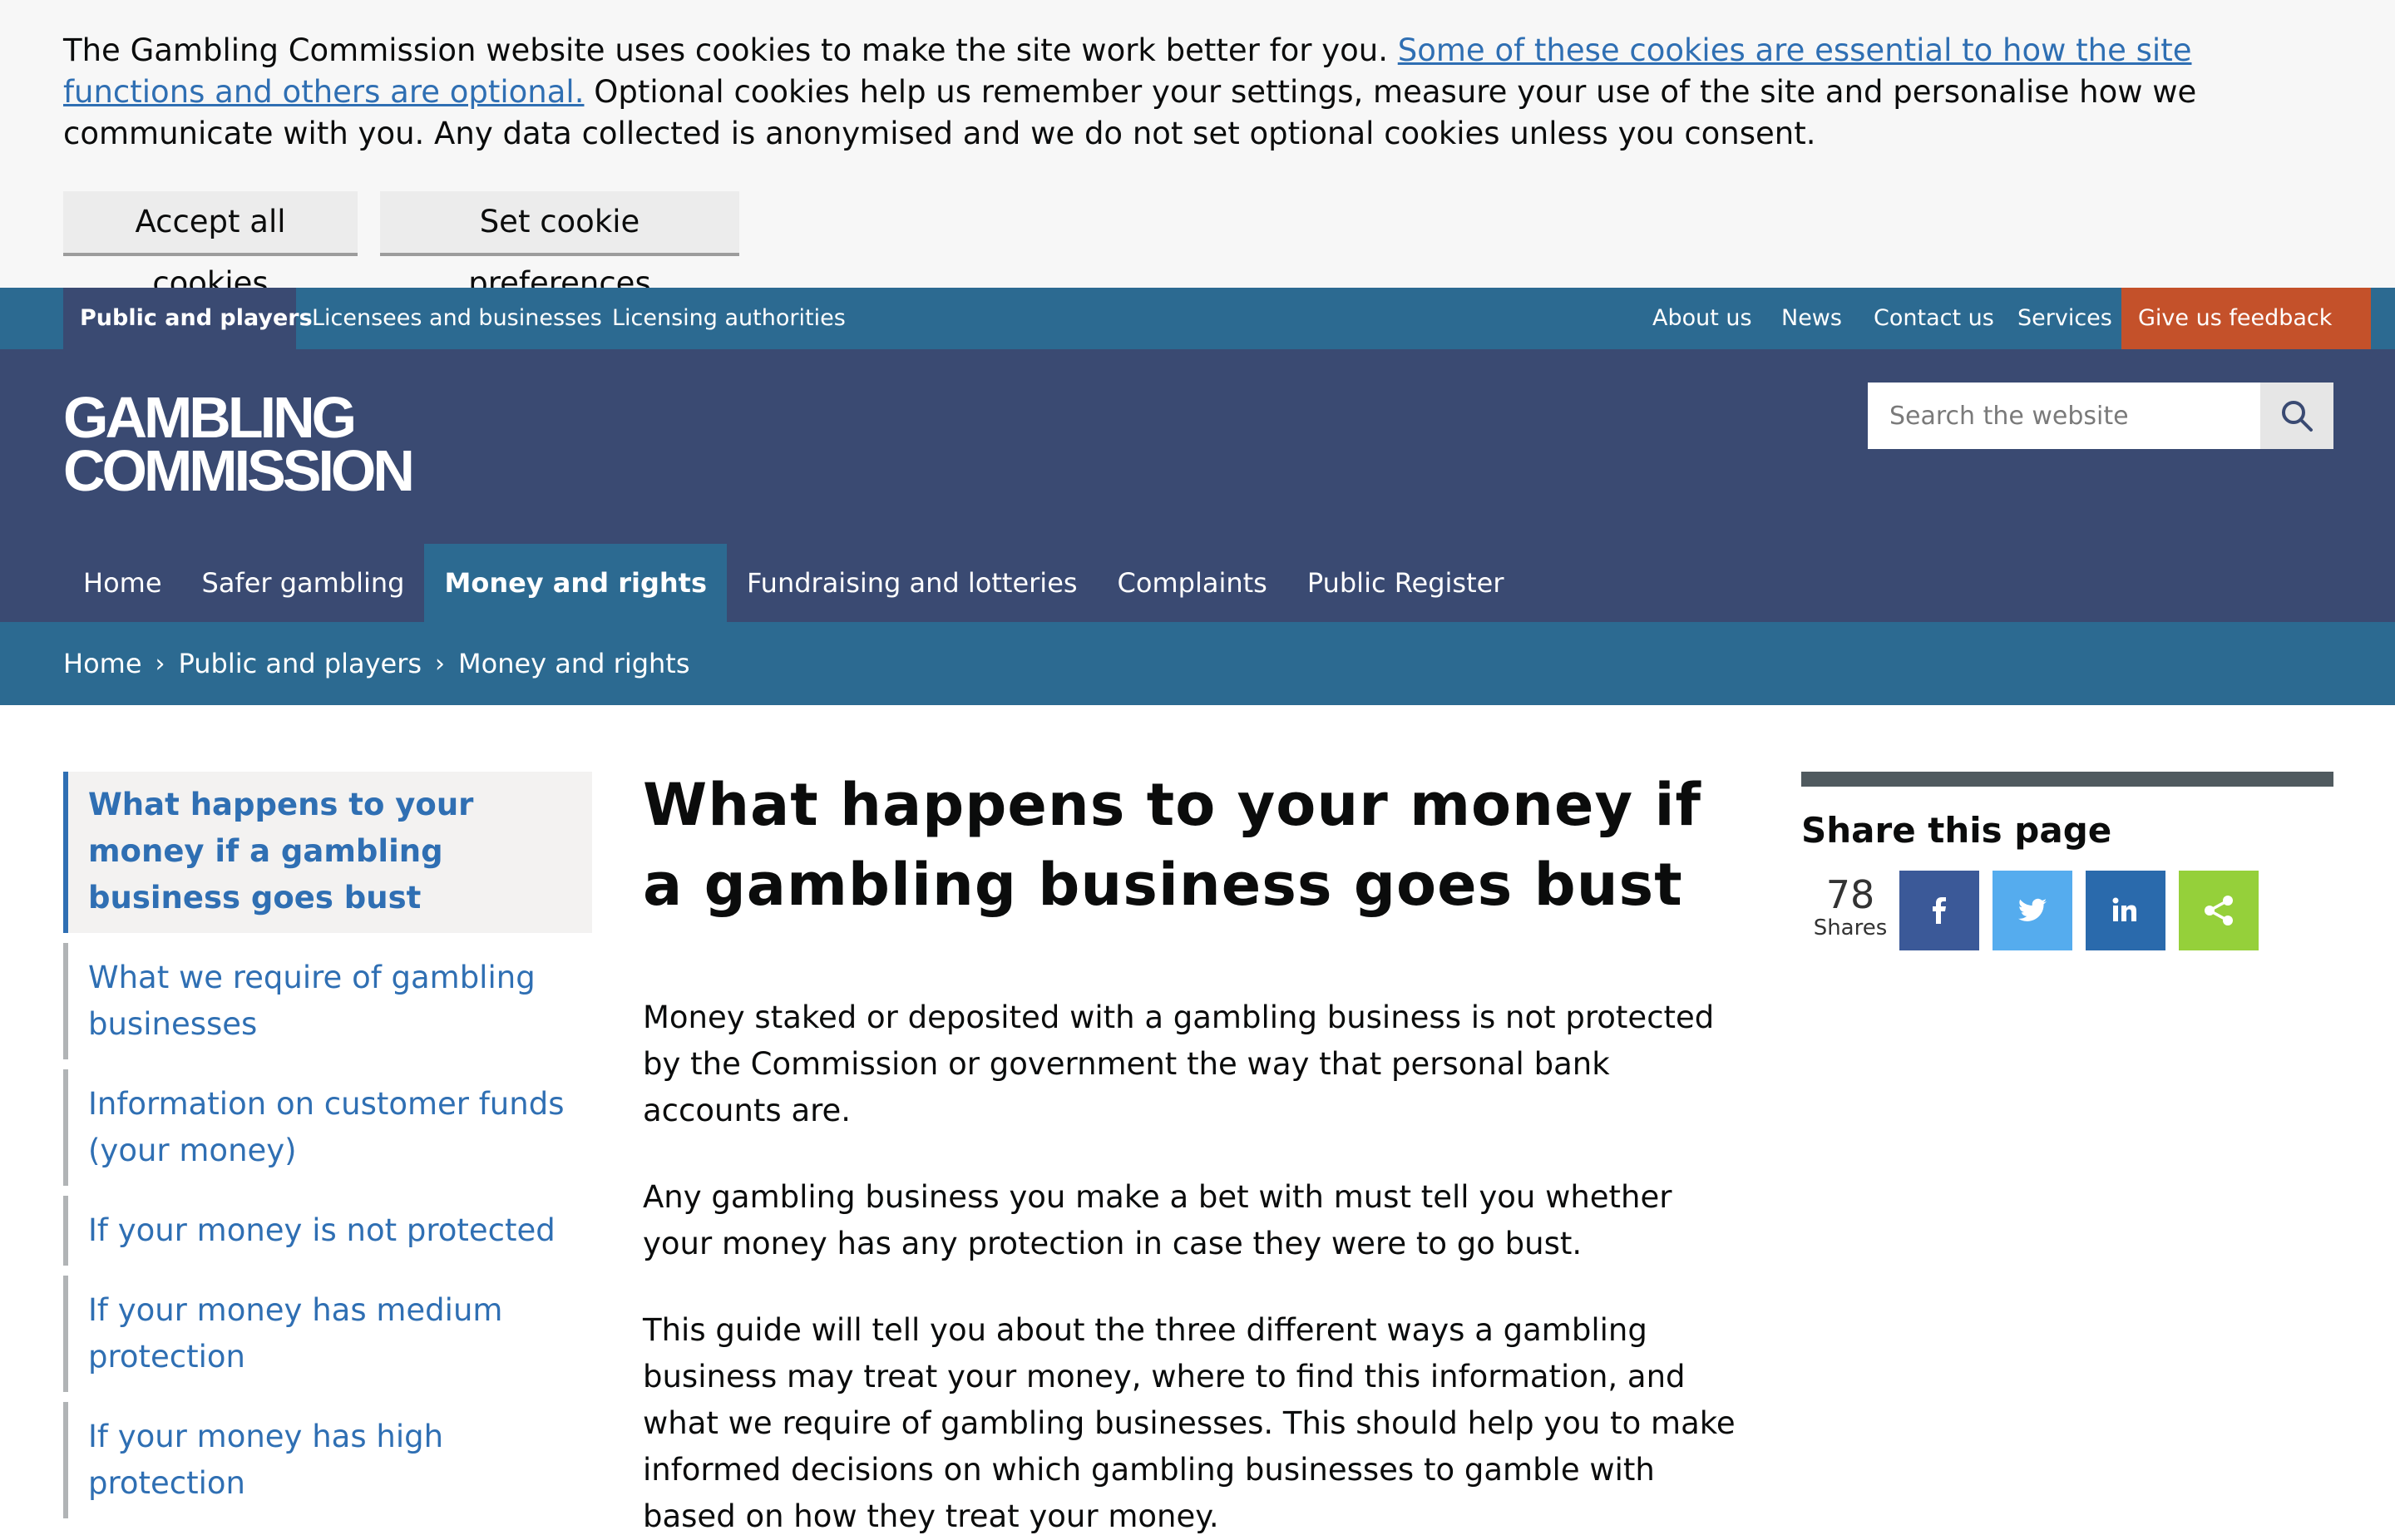  I want to click on accept-all-cookies-button: Accept all cookies, so click(210, 246).